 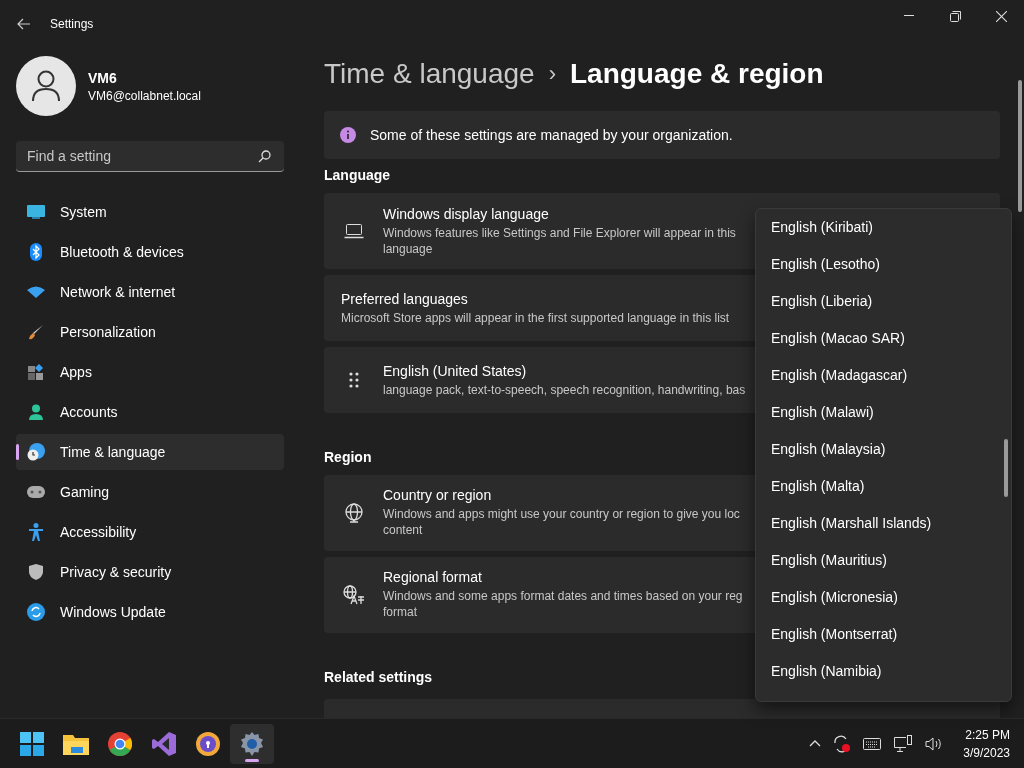 What do you see at coordinates (264, 156) in the screenshot?
I see `search-icon` at bounding box center [264, 156].